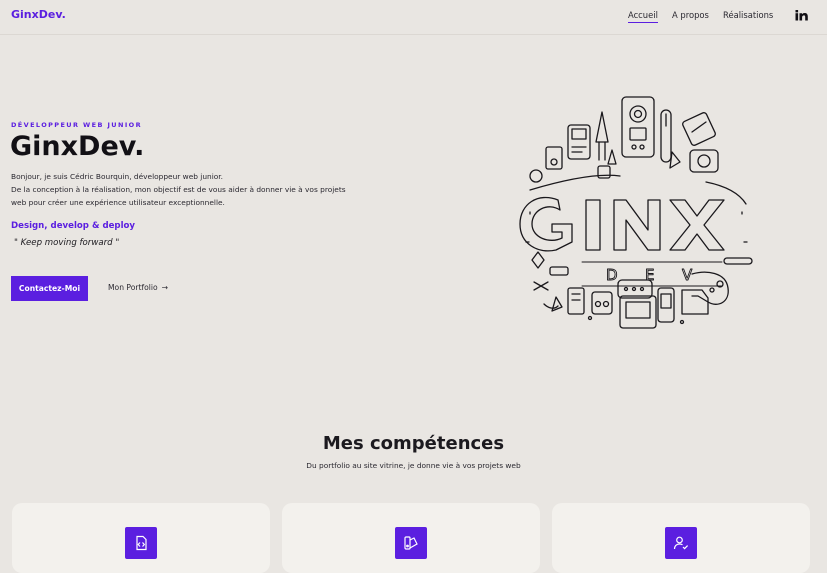 The image size is (827, 573). What do you see at coordinates (133, 287) in the screenshot?
I see `portfolio-link-label: Mon Portfolio` at bounding box center [133, 287].